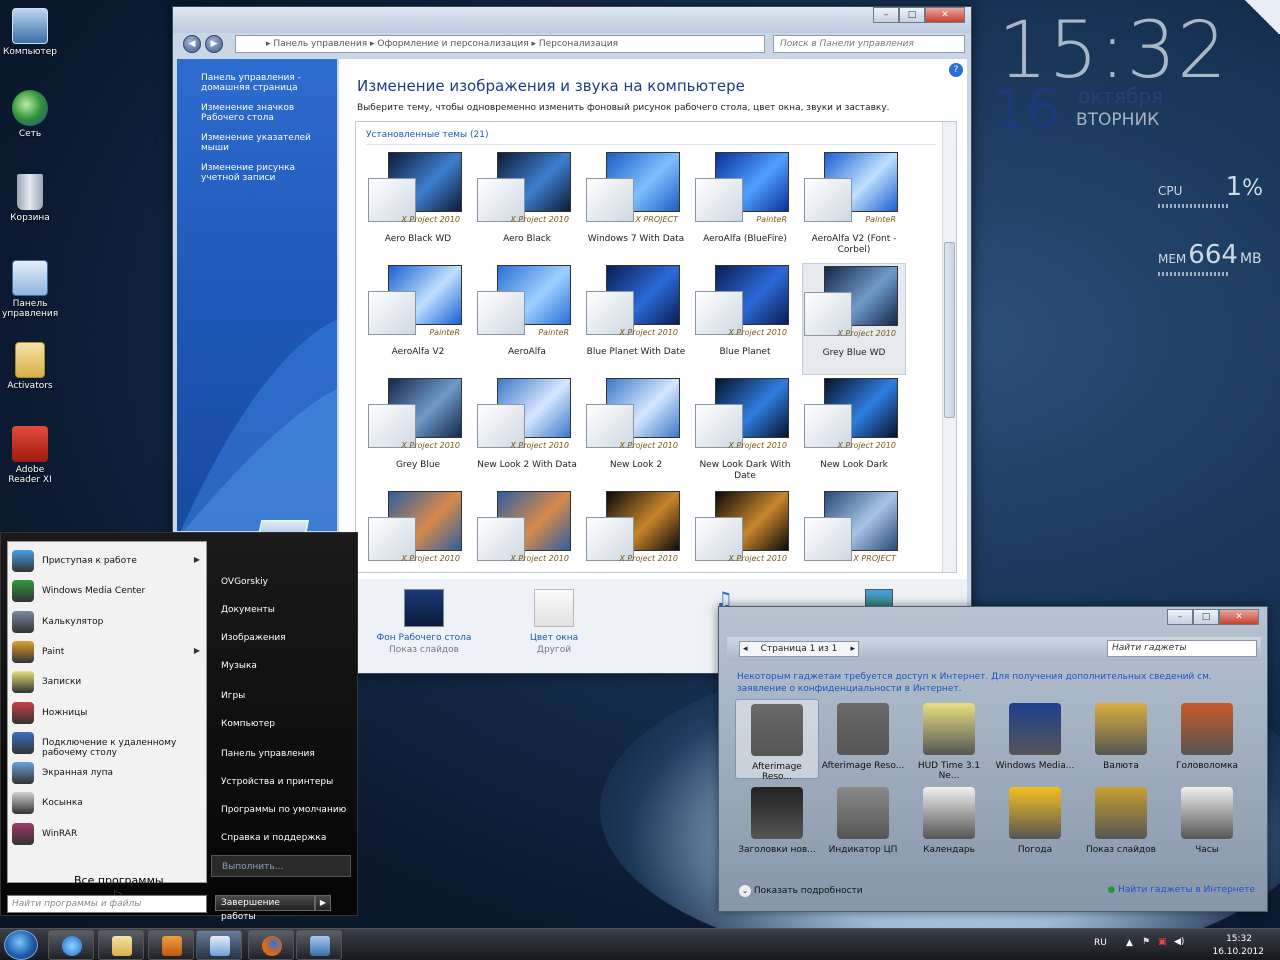 This screenshot has height=960, width=1280. What do you see at coordinates (418, 206) in the screenshot?
I see `theme-item: X Project 2010 Aero Black WD` at bounding box center [418, 206].